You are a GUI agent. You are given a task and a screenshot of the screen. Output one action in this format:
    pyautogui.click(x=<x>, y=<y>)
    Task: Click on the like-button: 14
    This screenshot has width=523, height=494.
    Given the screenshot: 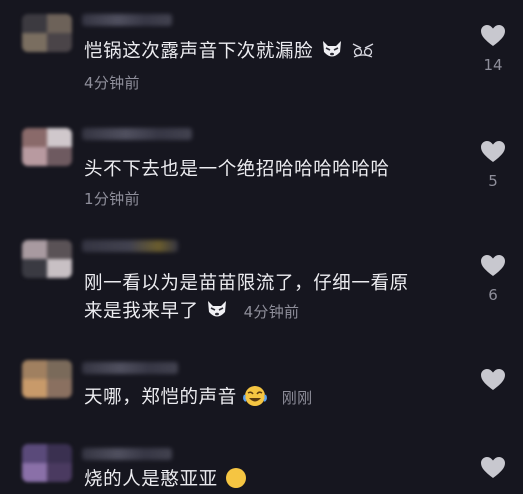 What is the action you would take?
    pyautogui.click(x=493, y=49)
    